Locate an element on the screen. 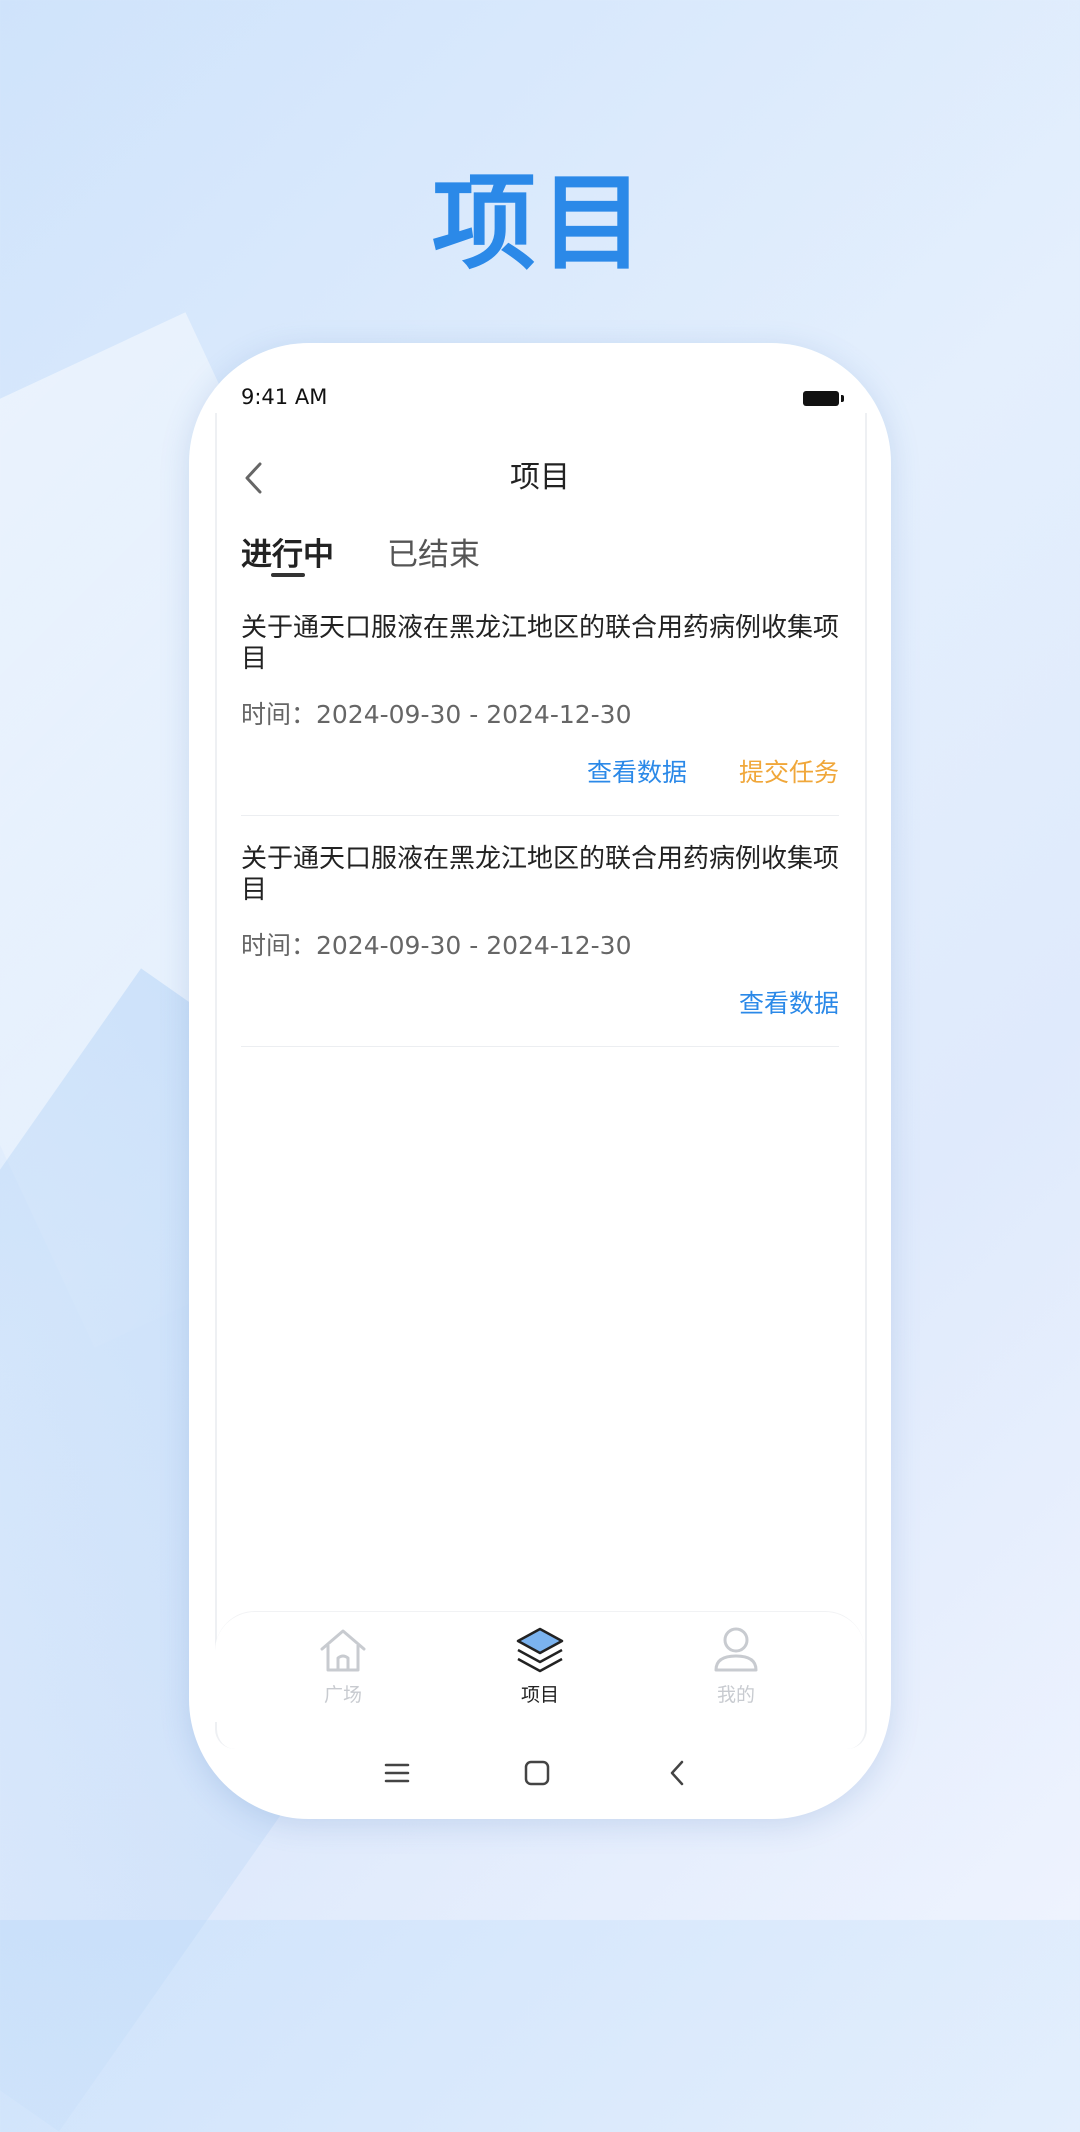  tabbar-item-project: 项目 is located at coordinates (540, 1665).